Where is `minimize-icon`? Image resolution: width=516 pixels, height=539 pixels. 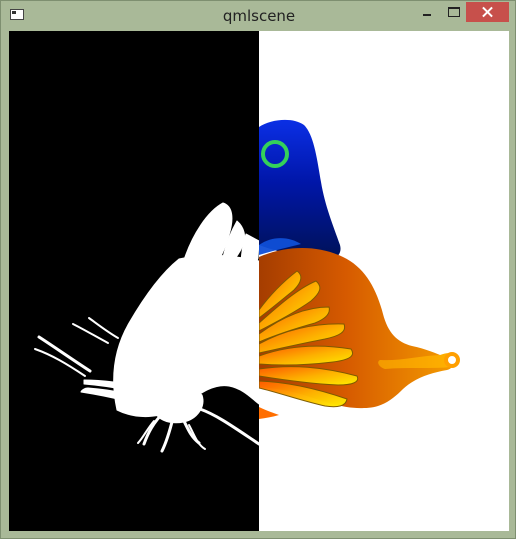
minimize-icon is located at coordinates (427, 12).